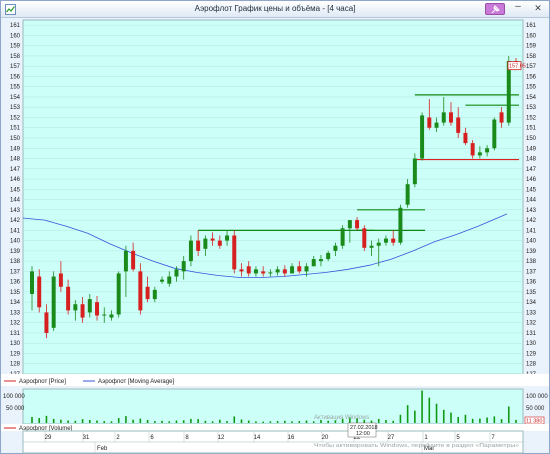  I want to click on price-tick-right: 128, so click(531, 365).